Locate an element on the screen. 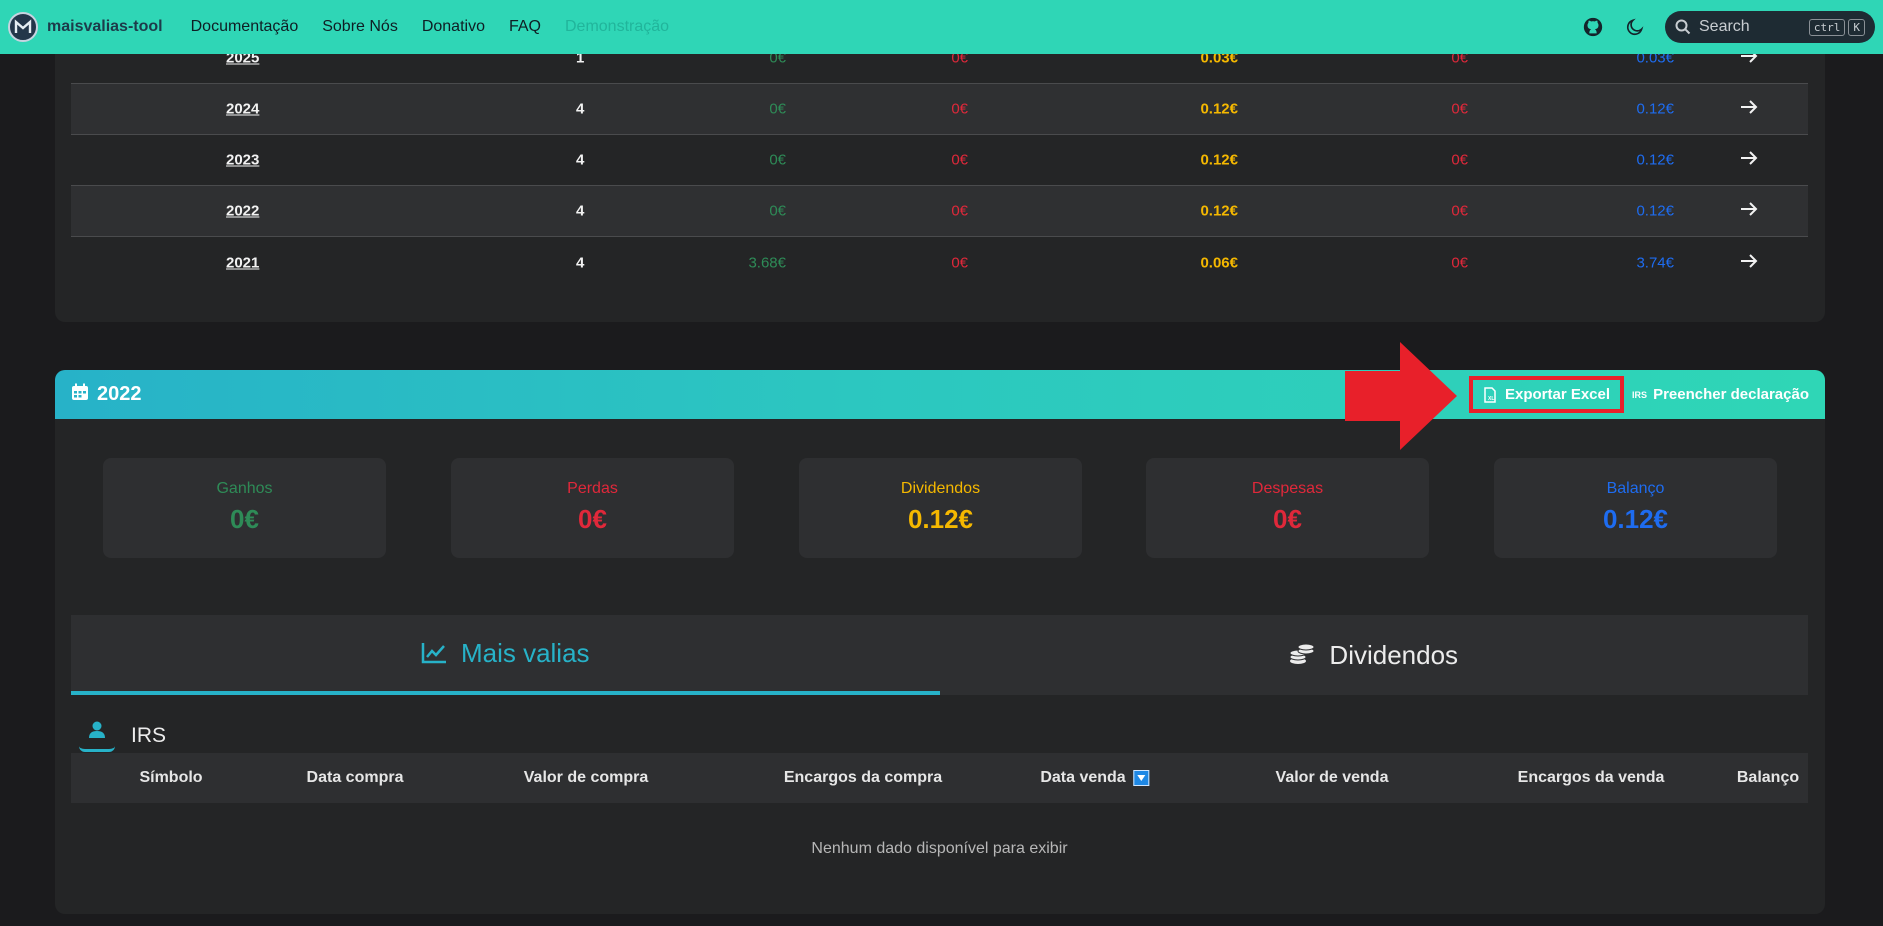 The height and width of the screenshot is (926, 1883). column-header-encargos-venda: Encargos da venda is located at coordinates (1591, 778).